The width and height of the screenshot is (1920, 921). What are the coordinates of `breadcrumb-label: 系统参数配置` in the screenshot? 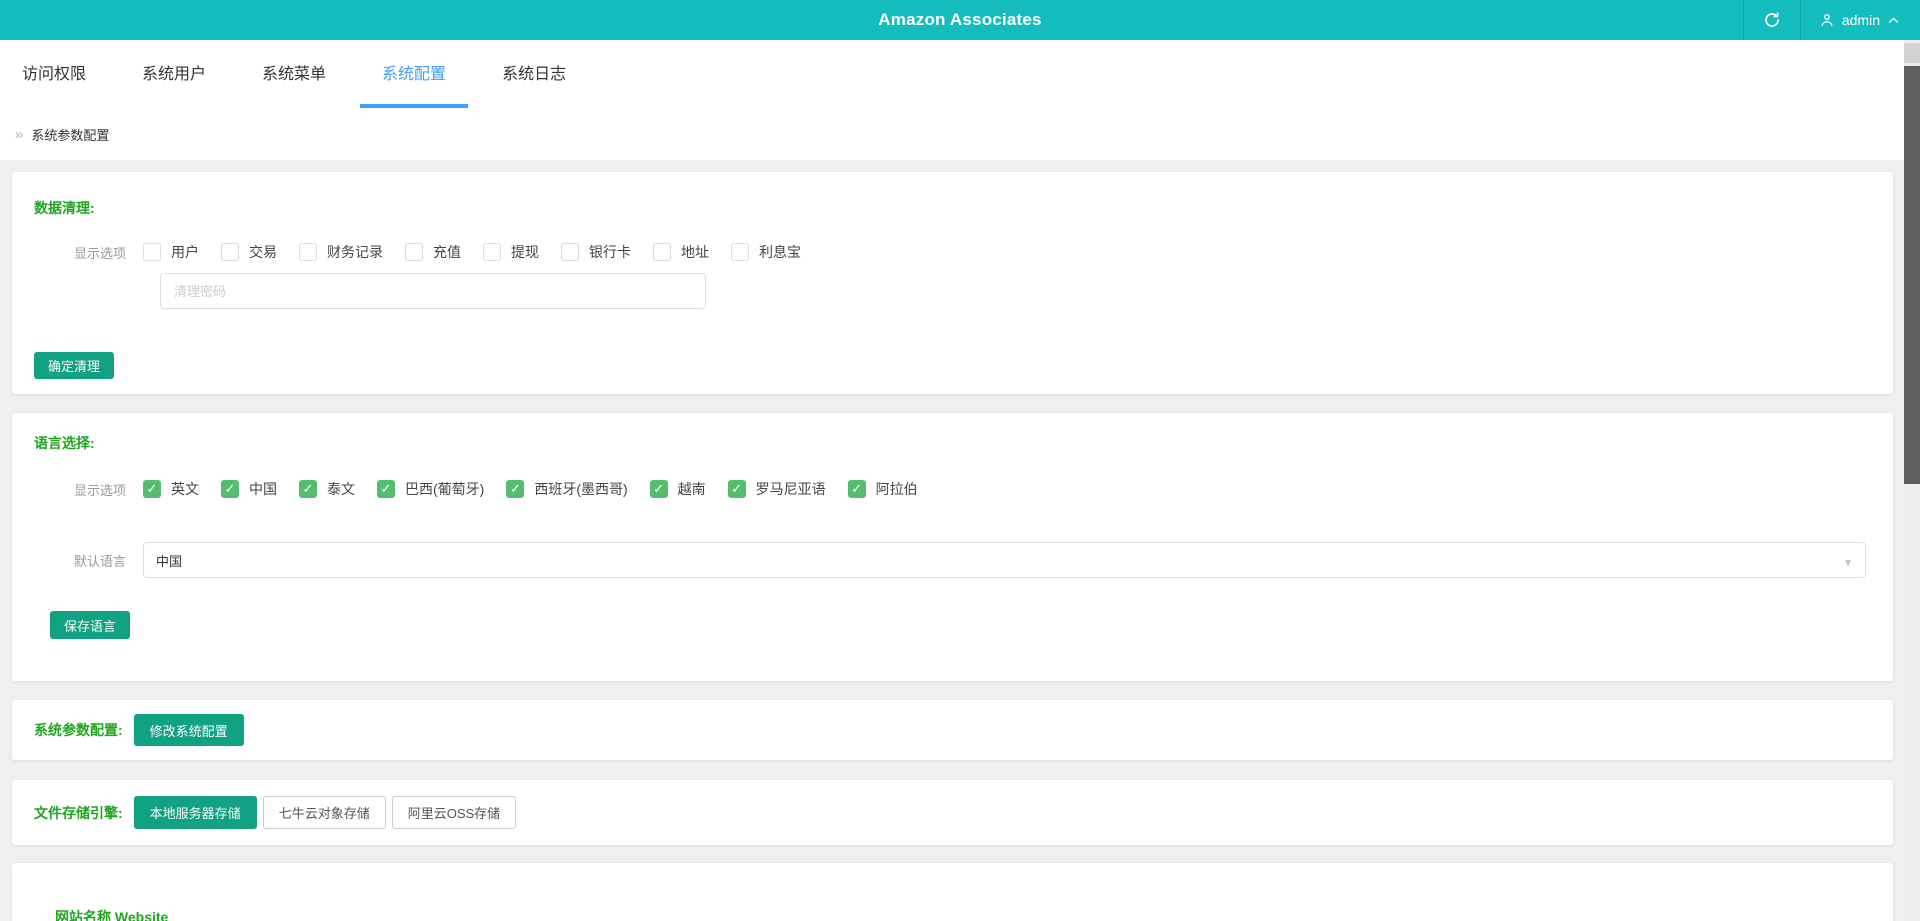 It's located at (70, 135).